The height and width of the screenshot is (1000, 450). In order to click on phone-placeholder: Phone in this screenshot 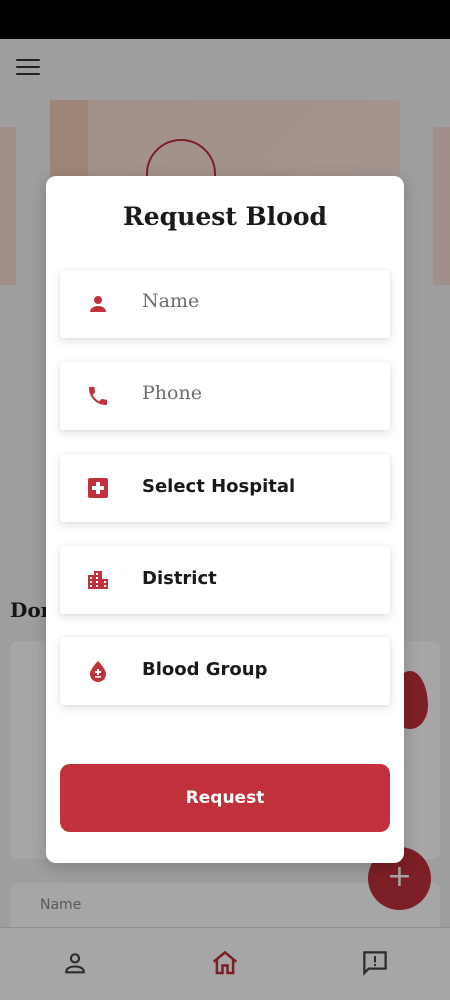, I will do `click(172, 393)`.